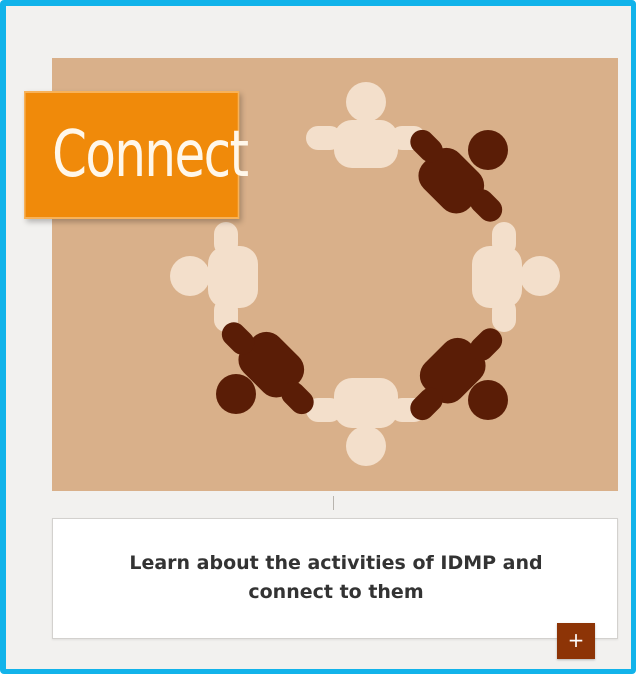 This screenshot has width=636, height=674. Describe the element at coordinates (150, 155) in the screenshot. I see `connect-badge-text: Connect` at that location.